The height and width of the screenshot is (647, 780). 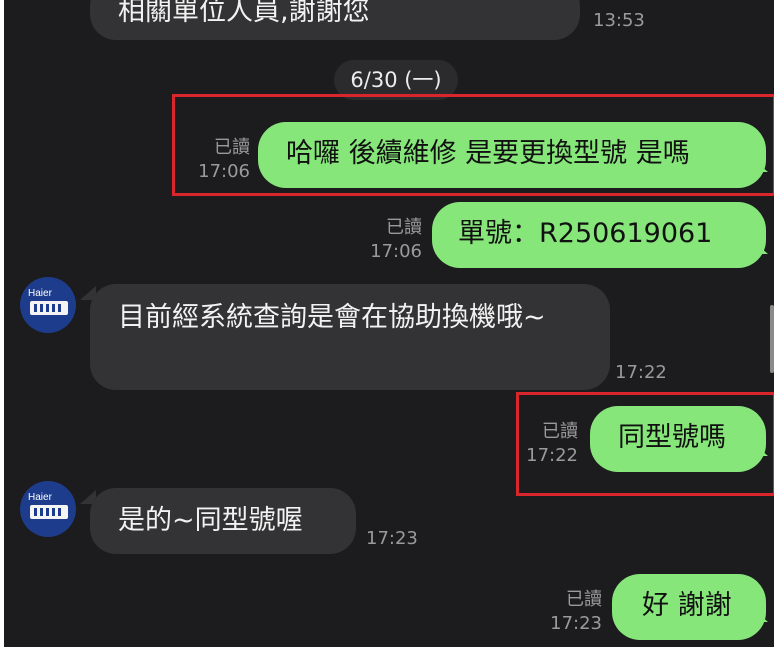 I want to click on outgoing-message-bubble: 好 謝謝, so click(x=689, y=607).